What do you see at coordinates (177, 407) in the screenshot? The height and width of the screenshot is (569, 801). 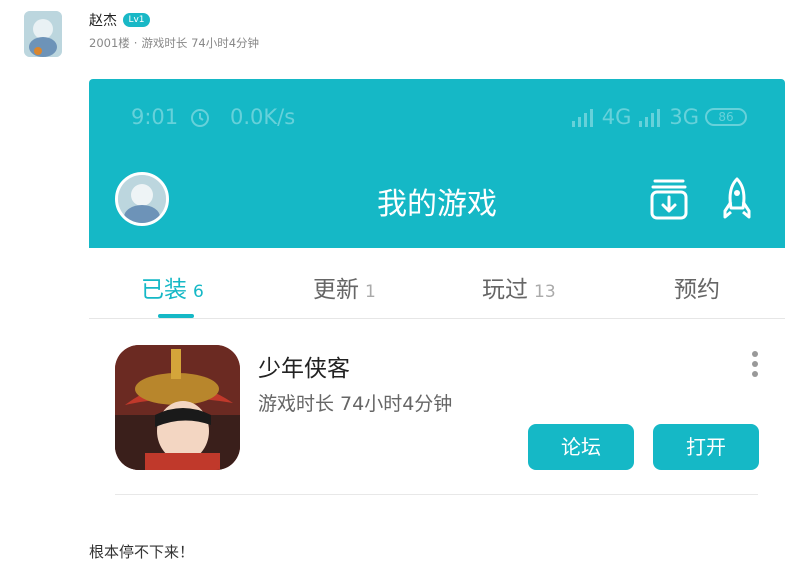 I see `game-icon` at bounding box center [177, 407].